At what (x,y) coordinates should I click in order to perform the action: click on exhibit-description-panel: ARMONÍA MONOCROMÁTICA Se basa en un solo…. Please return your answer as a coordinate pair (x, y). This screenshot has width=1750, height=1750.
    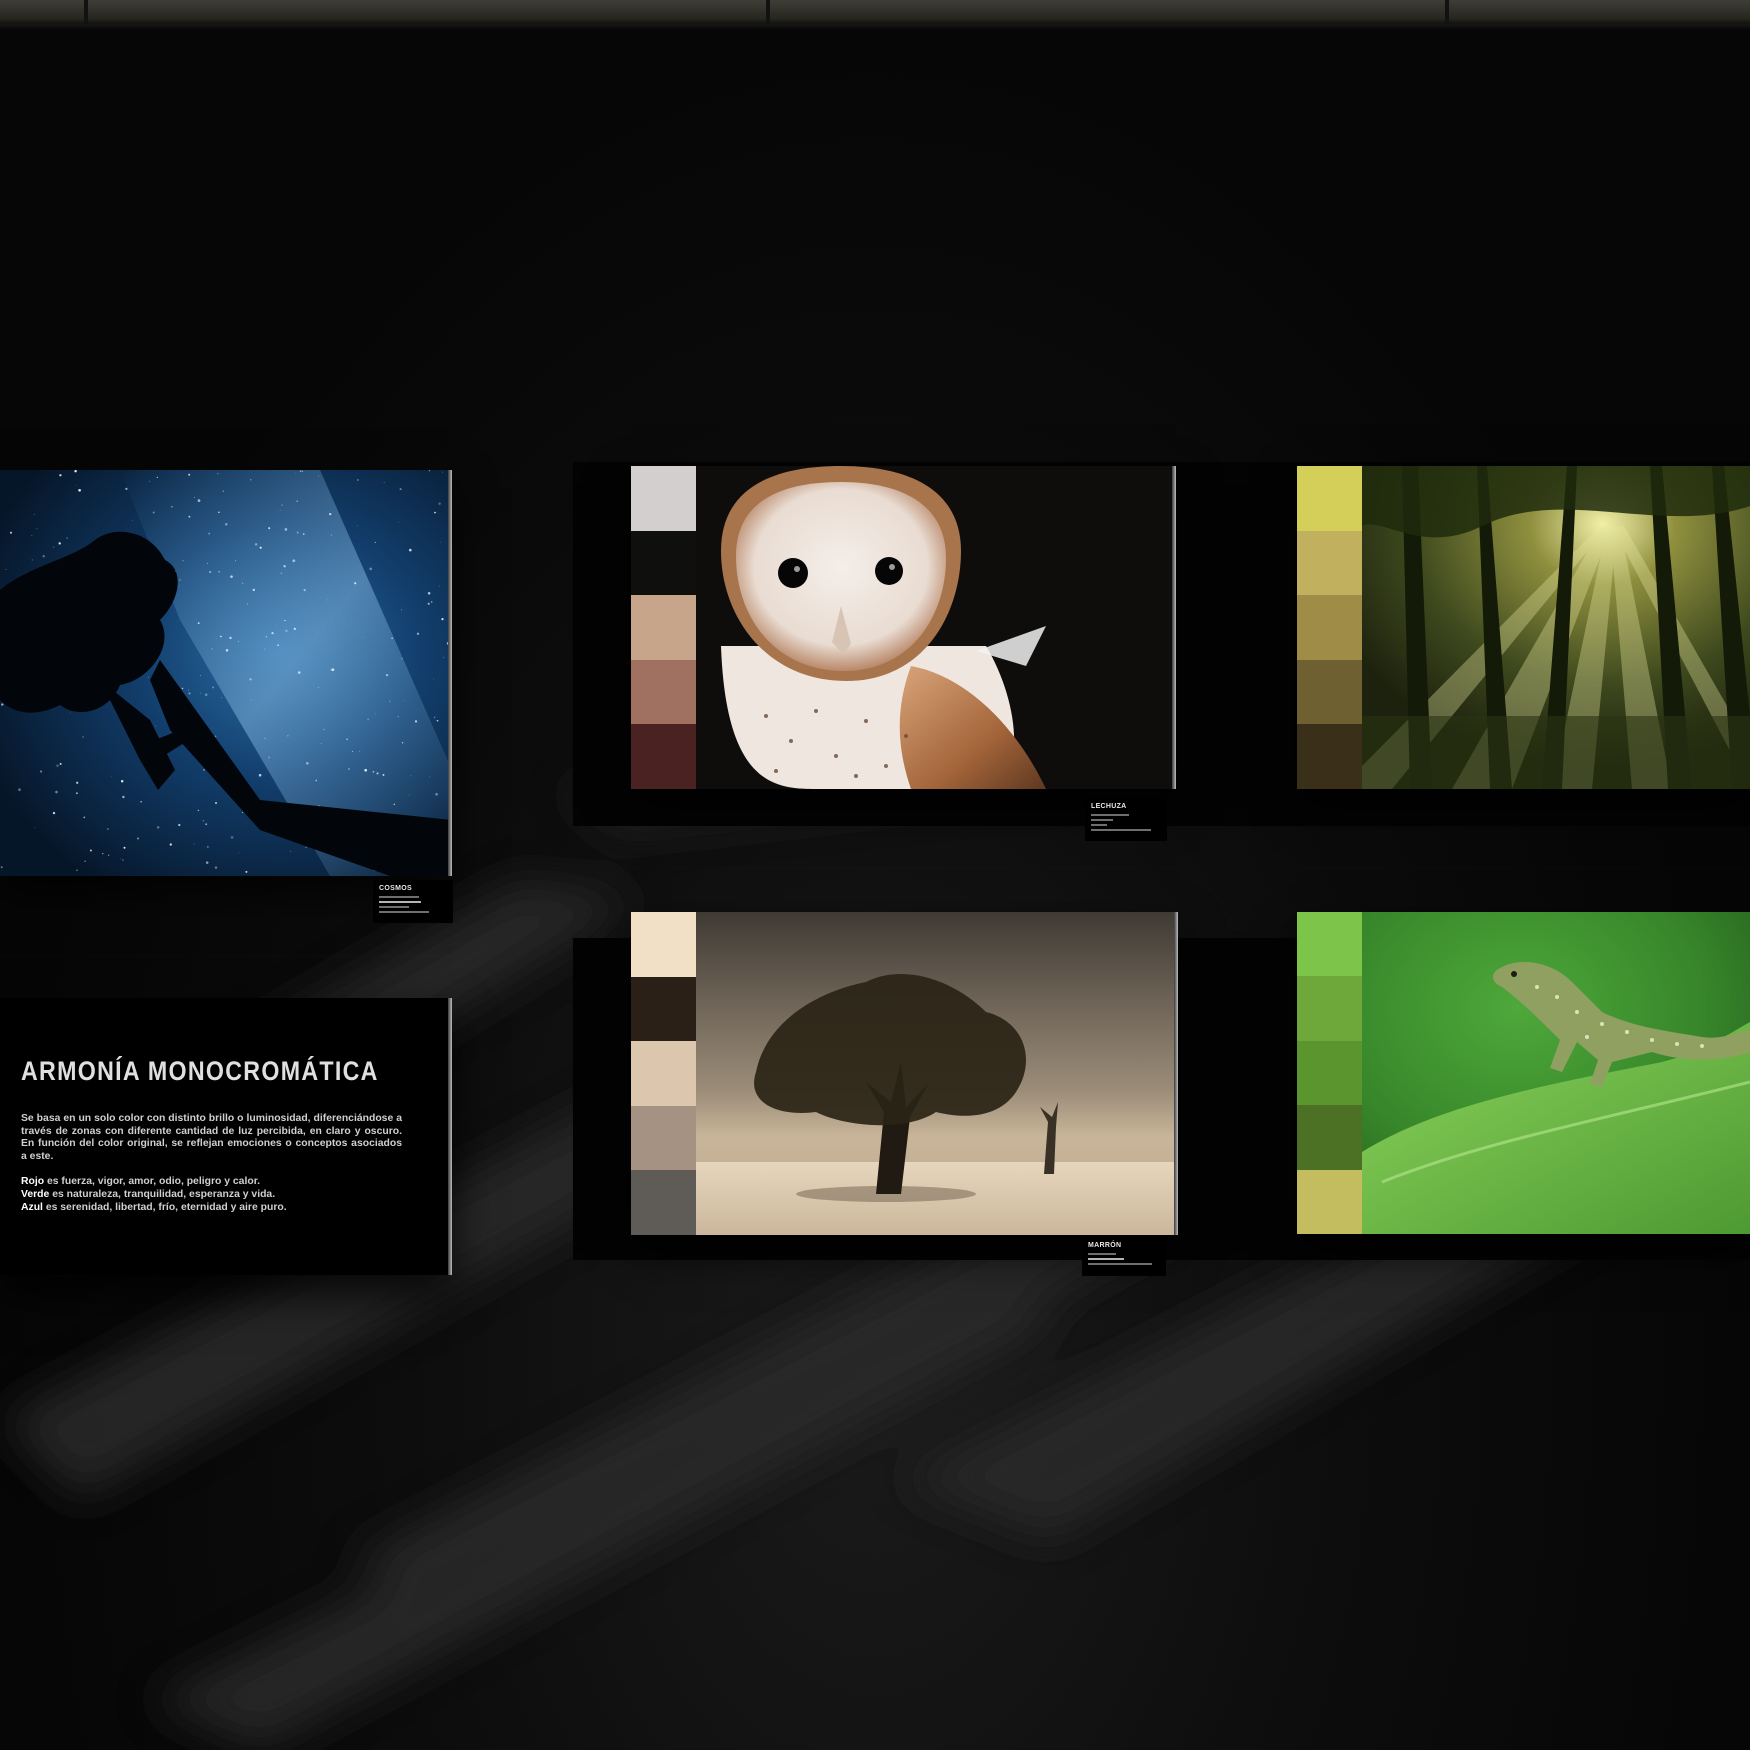
    Looking at the image, I should click on (226, 1136).